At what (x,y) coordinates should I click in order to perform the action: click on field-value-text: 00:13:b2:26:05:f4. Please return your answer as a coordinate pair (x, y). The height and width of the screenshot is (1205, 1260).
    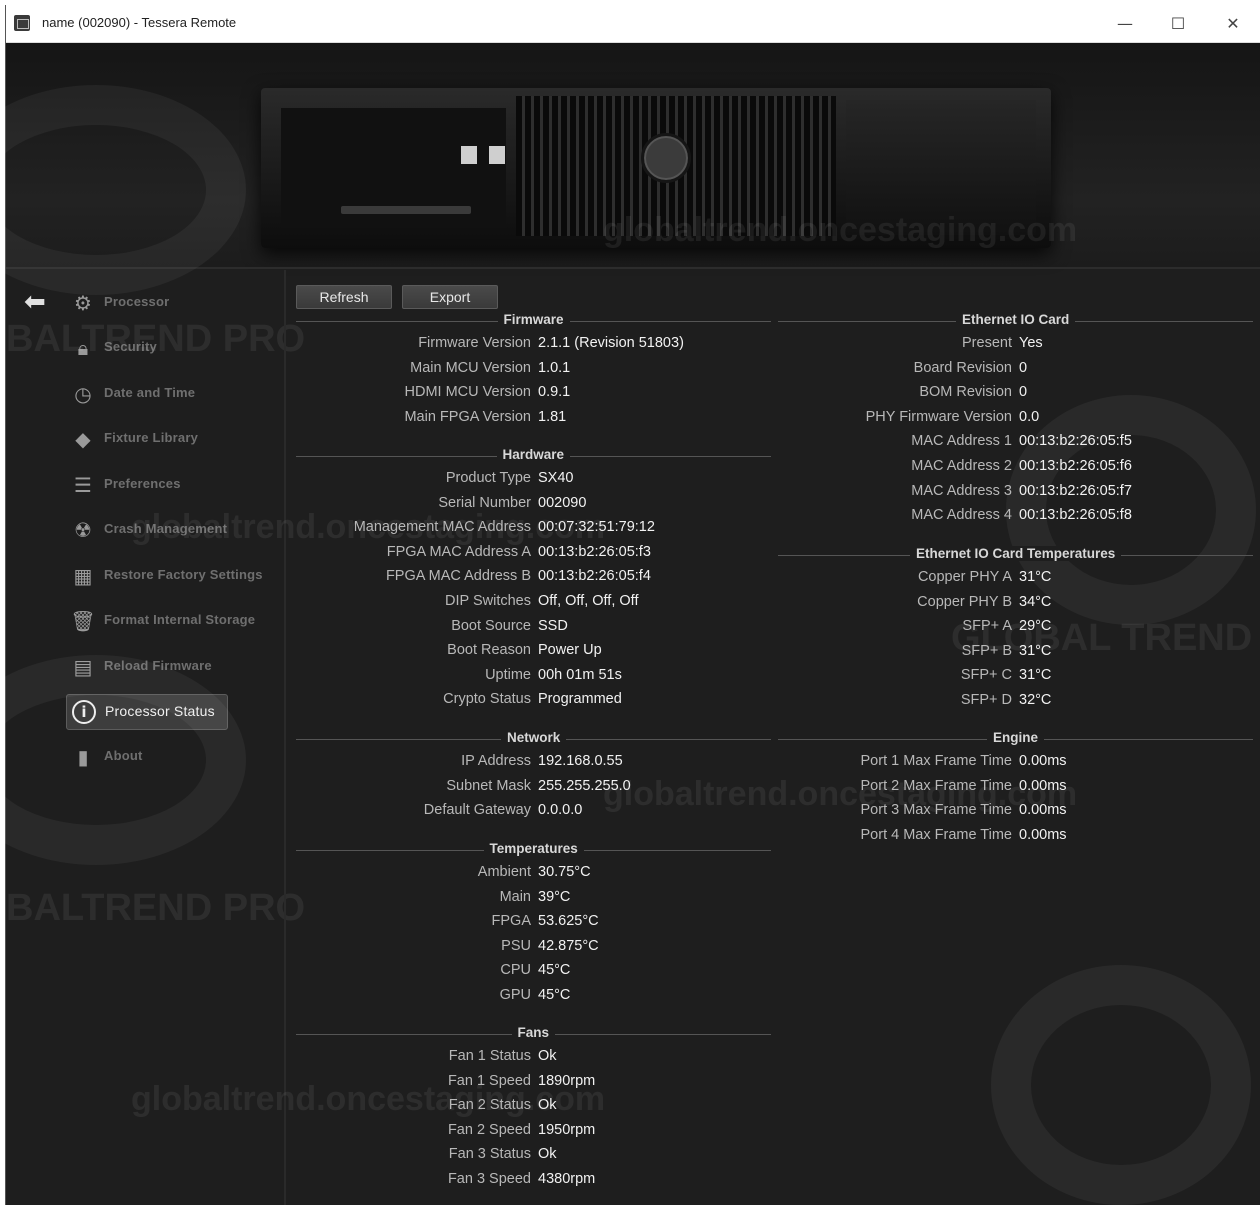
    Looking at the image, I should click on (594, 576).